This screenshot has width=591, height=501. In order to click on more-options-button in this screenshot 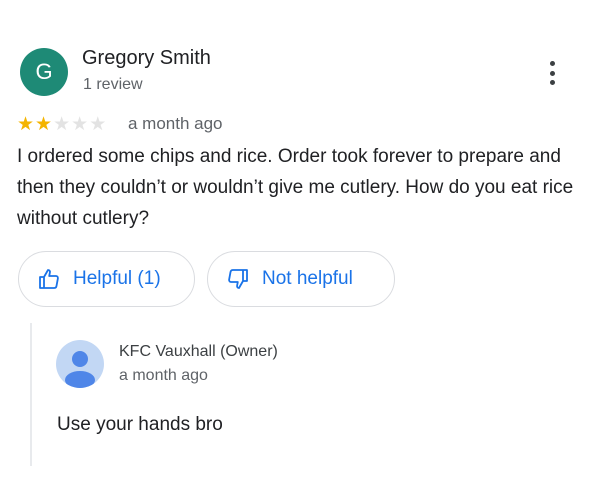, I will do `click(552, 73)`.